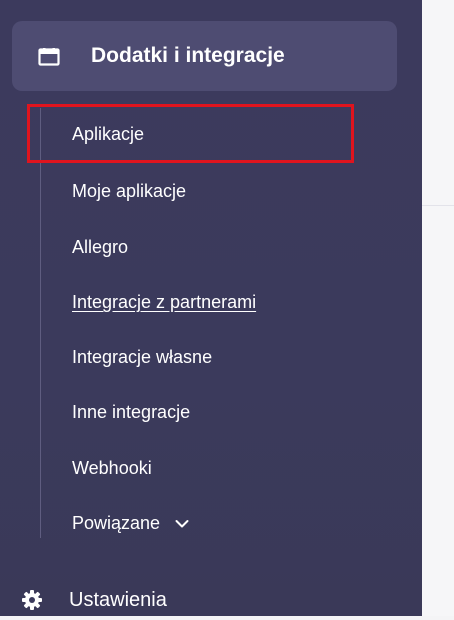  I want to click on chevron-down-icon, so click(182, 524).